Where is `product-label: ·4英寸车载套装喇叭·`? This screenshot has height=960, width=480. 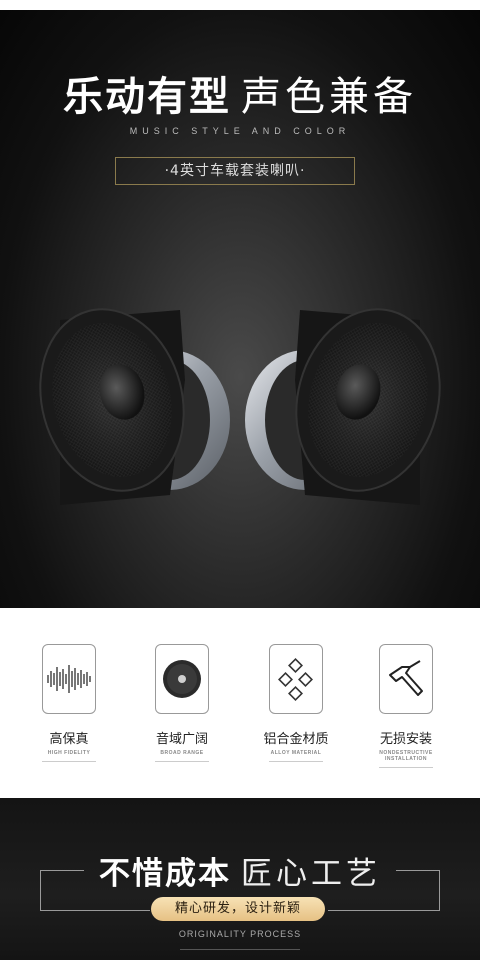
product-label: ·4英寸车载套装喇叭· is located at coordinates (235, 171).